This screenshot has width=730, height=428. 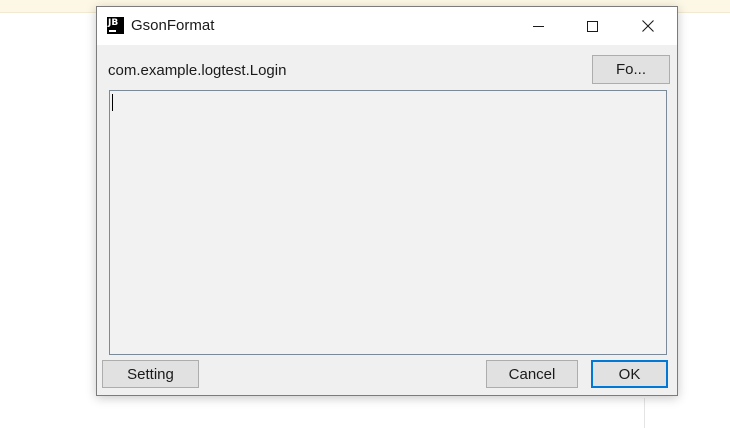 I want to click on setting-button: Setting, so click(x=150, y=374).